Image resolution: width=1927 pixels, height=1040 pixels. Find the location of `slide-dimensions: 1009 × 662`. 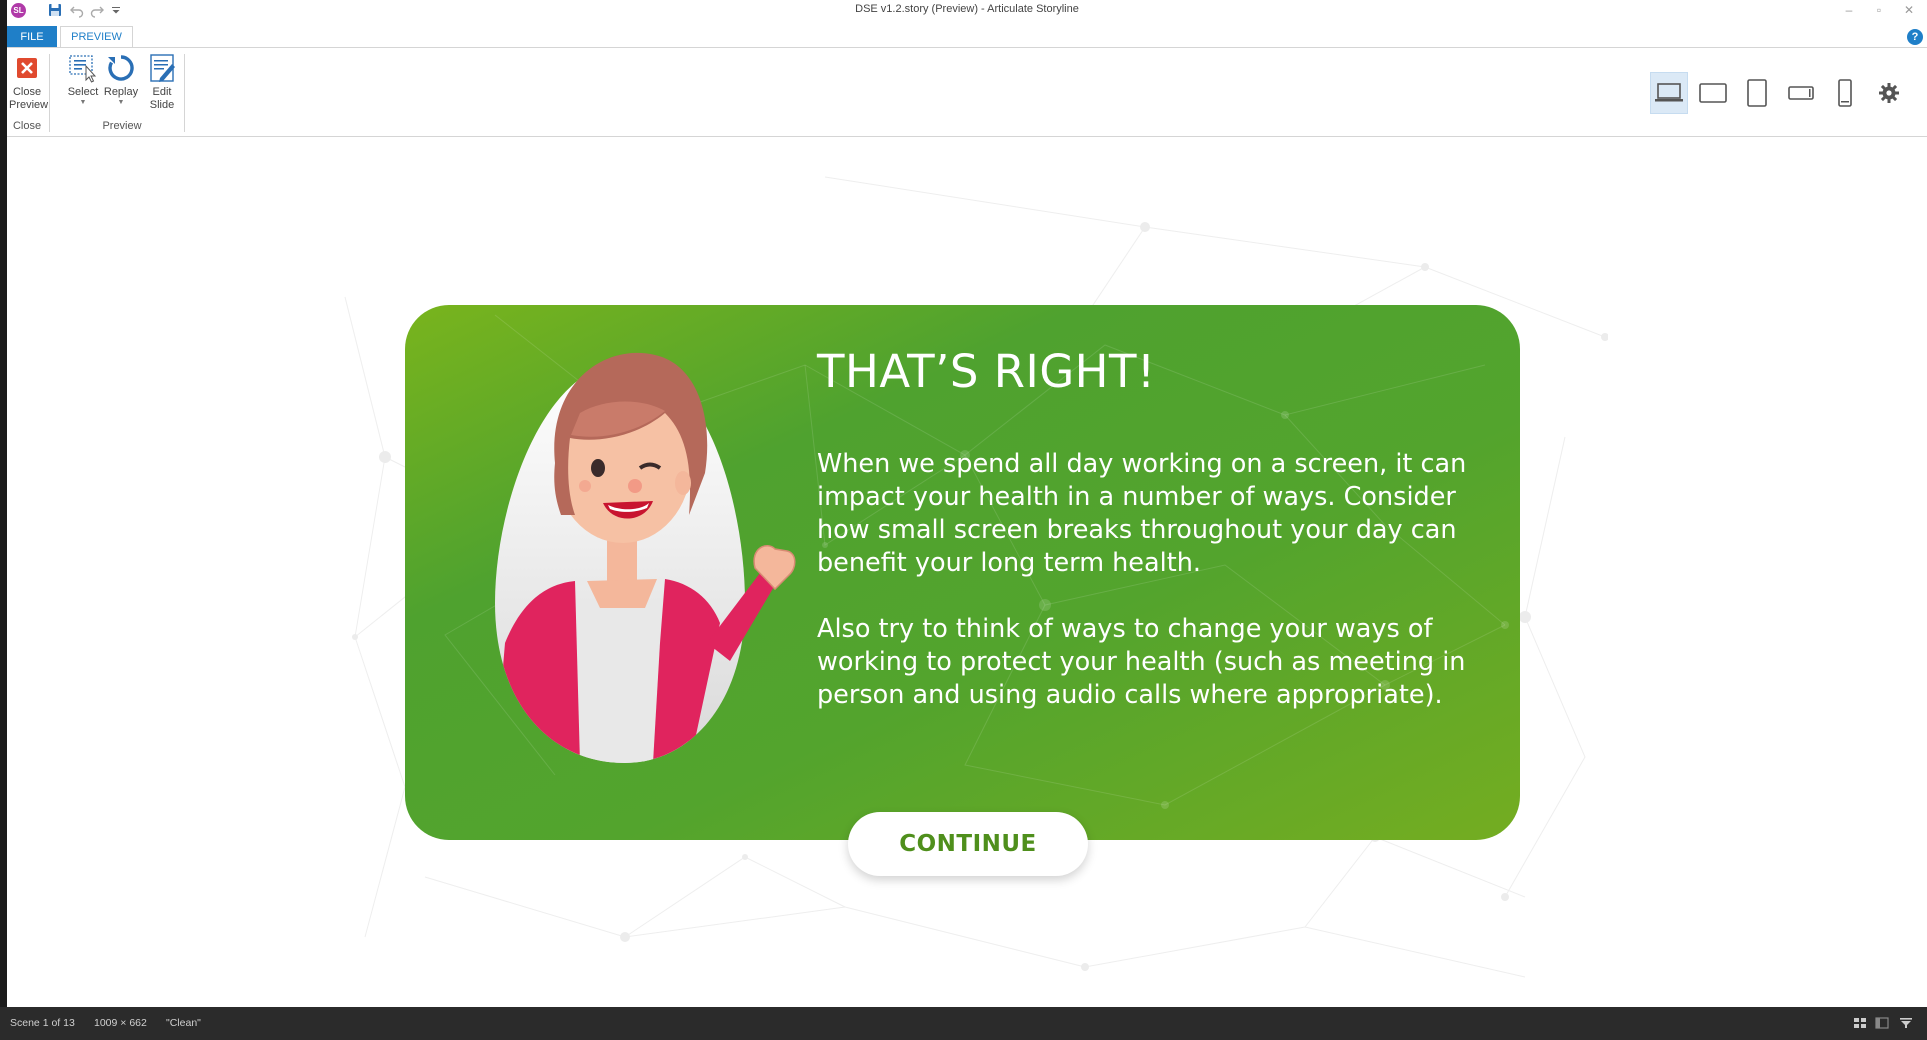

slide-dimensions: 1009 × 662 is located at coordinates (120, 1023).